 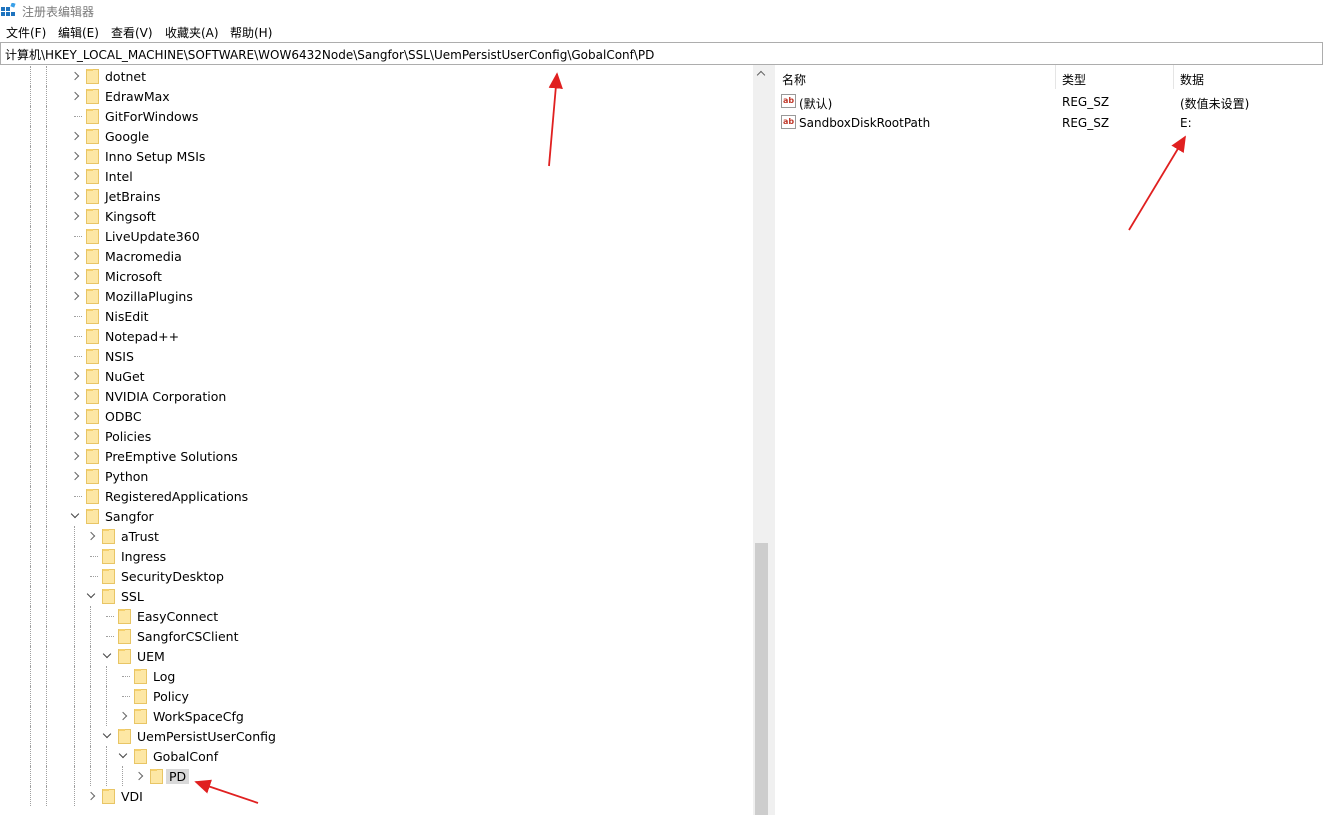 What do you see at coordinates (132, 596) in the screenshot?
I see `tree-item-label: SSL` at bounding box center [132, 596].